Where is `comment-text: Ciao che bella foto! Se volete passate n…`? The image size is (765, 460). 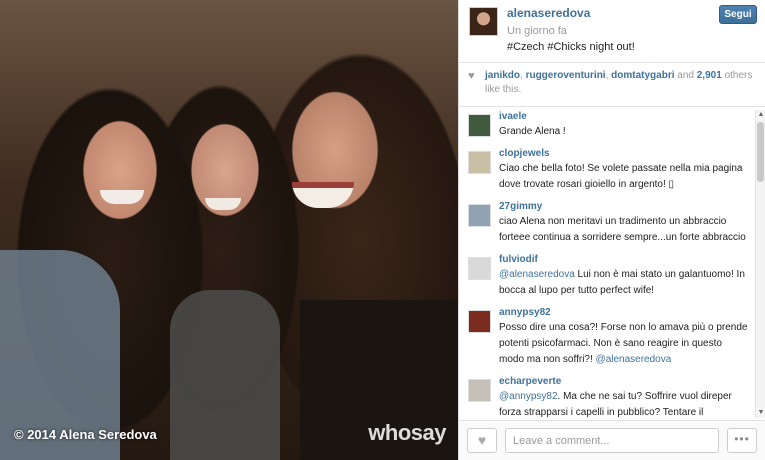 comment-text: Ciao che bella foto! Se volete passate n… is located at coordinates (621, 176).